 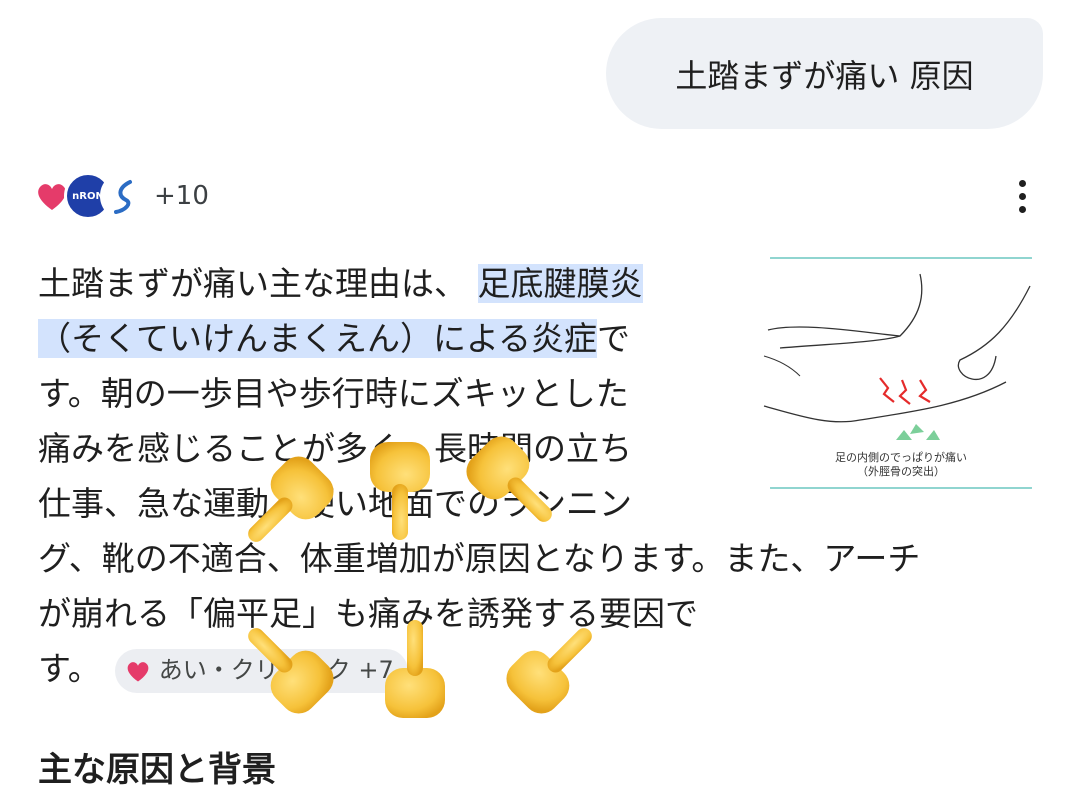 What do you see at coordinates (138, 671) in the screenshot?
I see `heart-chip-icon` at bounding box center [138, 671].